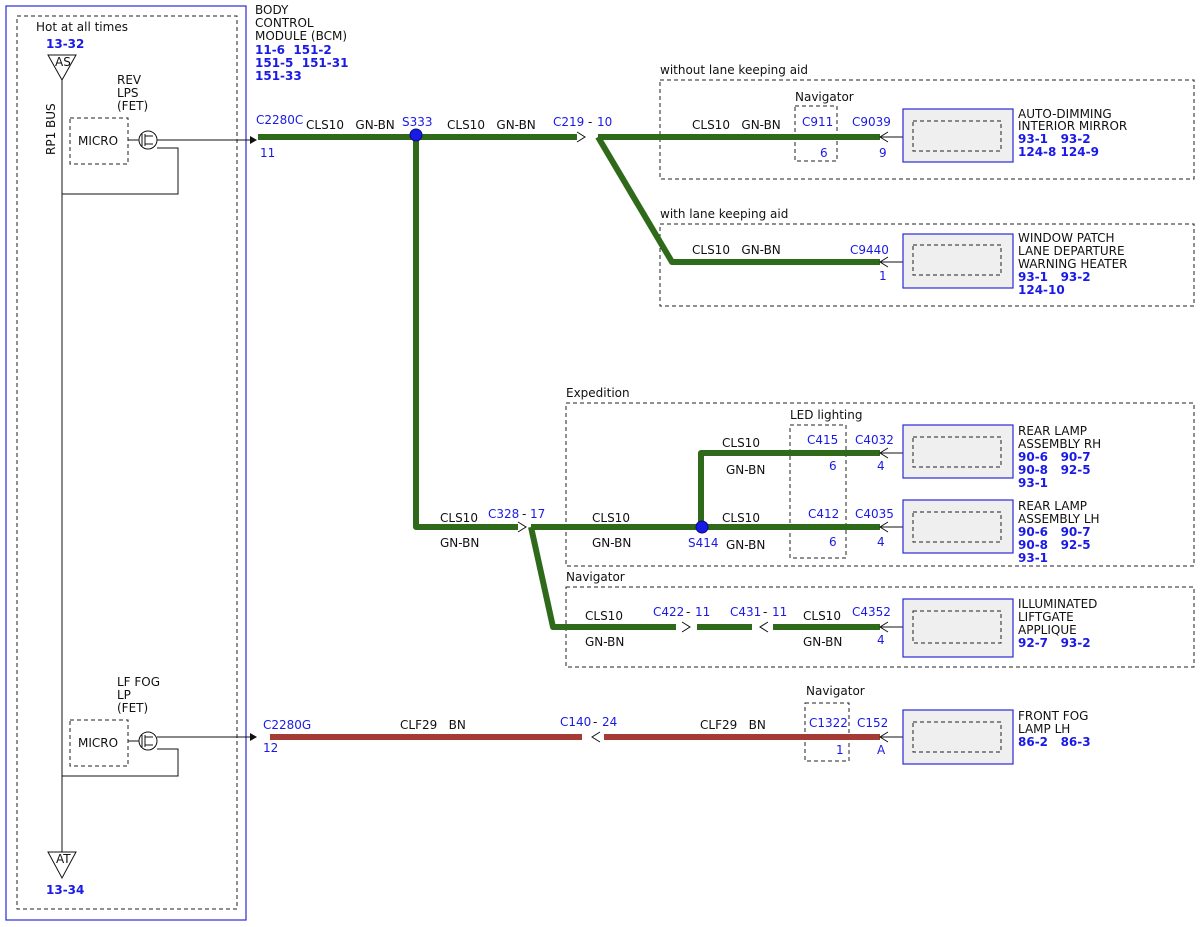  Describe the element at coordinates (835, 691) in the screenshot. I see `group-navigator-c1322-label: Navigator` at that location.